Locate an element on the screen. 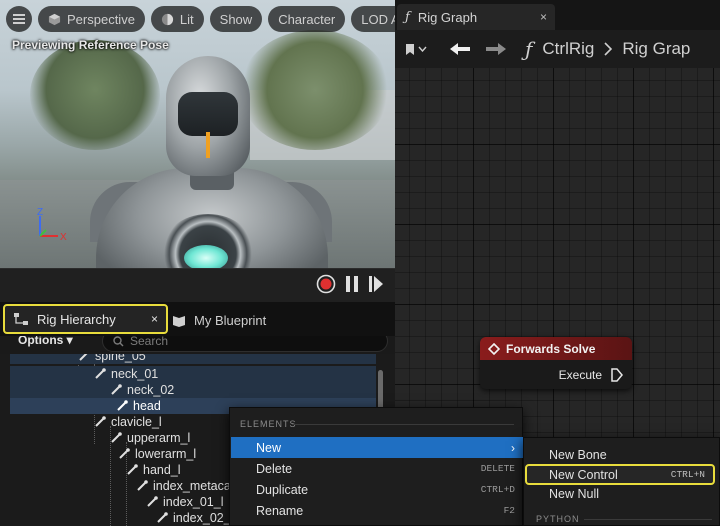  event-icon is located at coordinates (494, 348).